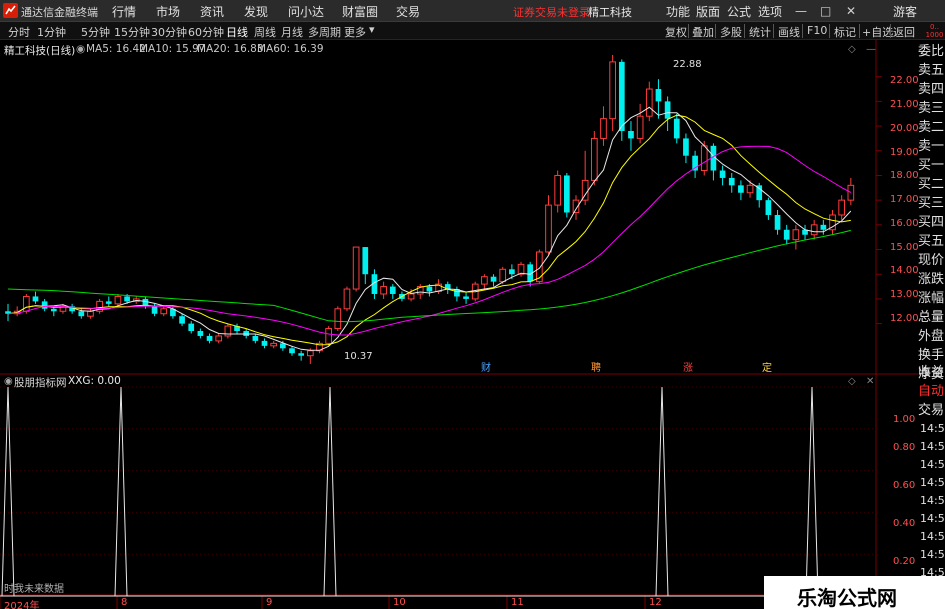 The width and height of the screenshot is (945, 609). What do you see at coordinates (904, 485) in the screenshot?
I see `indicator-tick: 0.60` at bounding box center [904, 485].